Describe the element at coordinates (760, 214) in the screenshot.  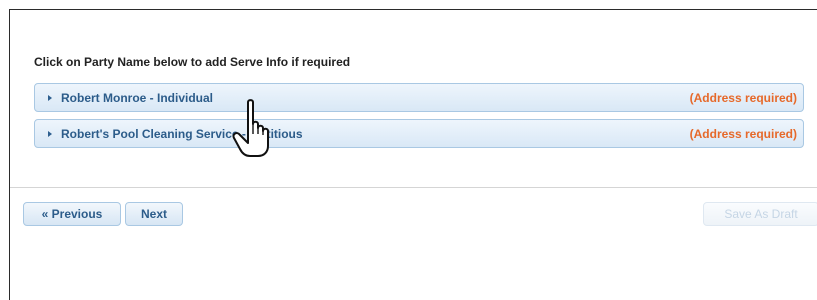
I see `save-as-draft-button: Save As Draft` at that location.